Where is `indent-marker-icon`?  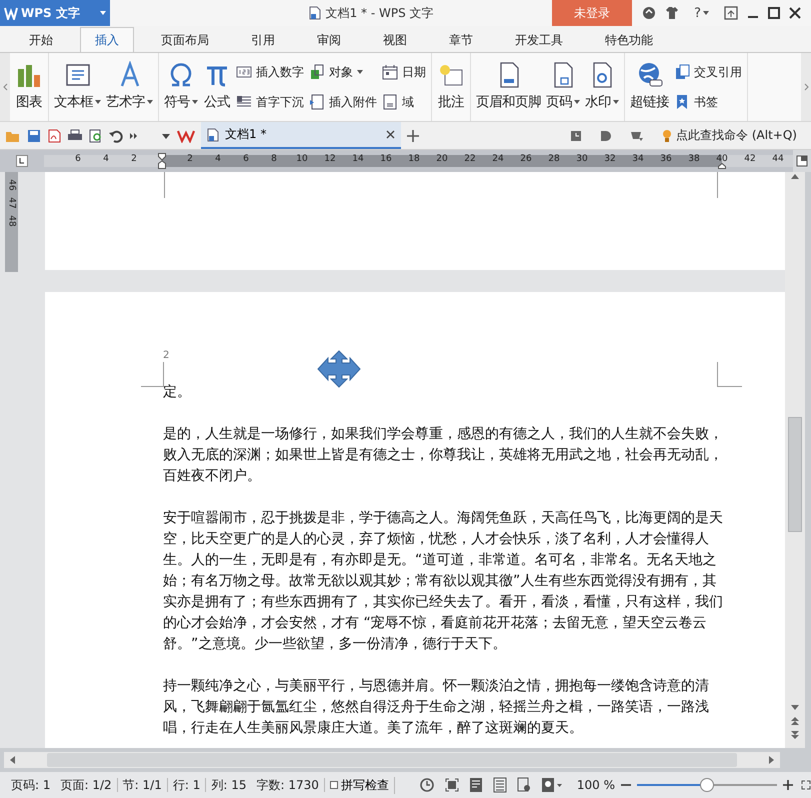 indent-marker-icon is located at coordinates (162, 161).